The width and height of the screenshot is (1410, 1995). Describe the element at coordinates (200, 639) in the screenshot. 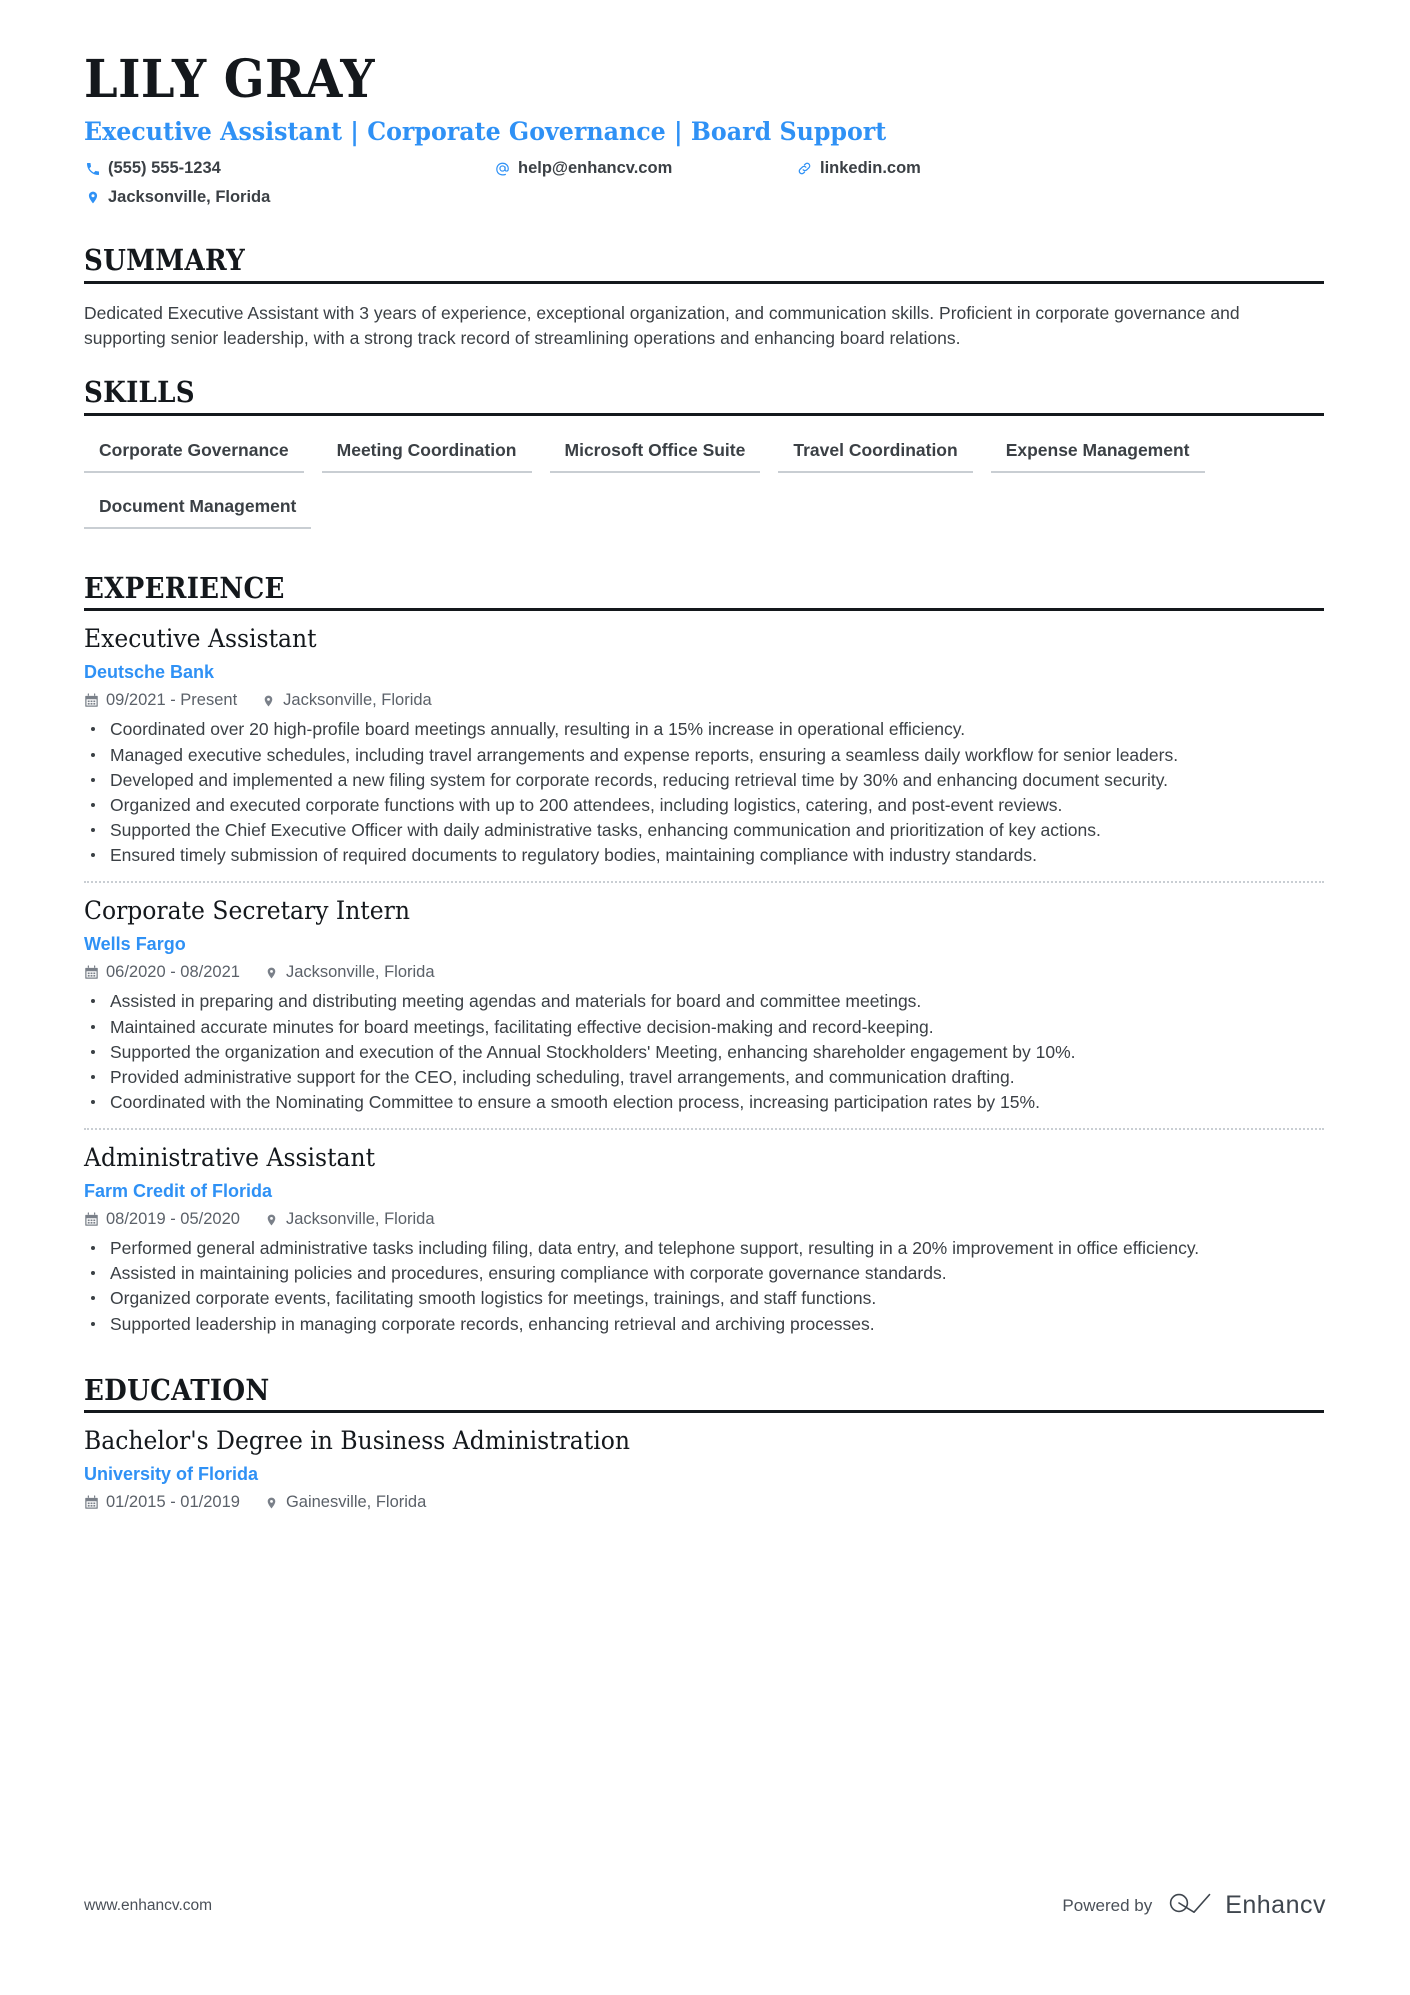

I see `job-title: Executive Assistant` at that location.